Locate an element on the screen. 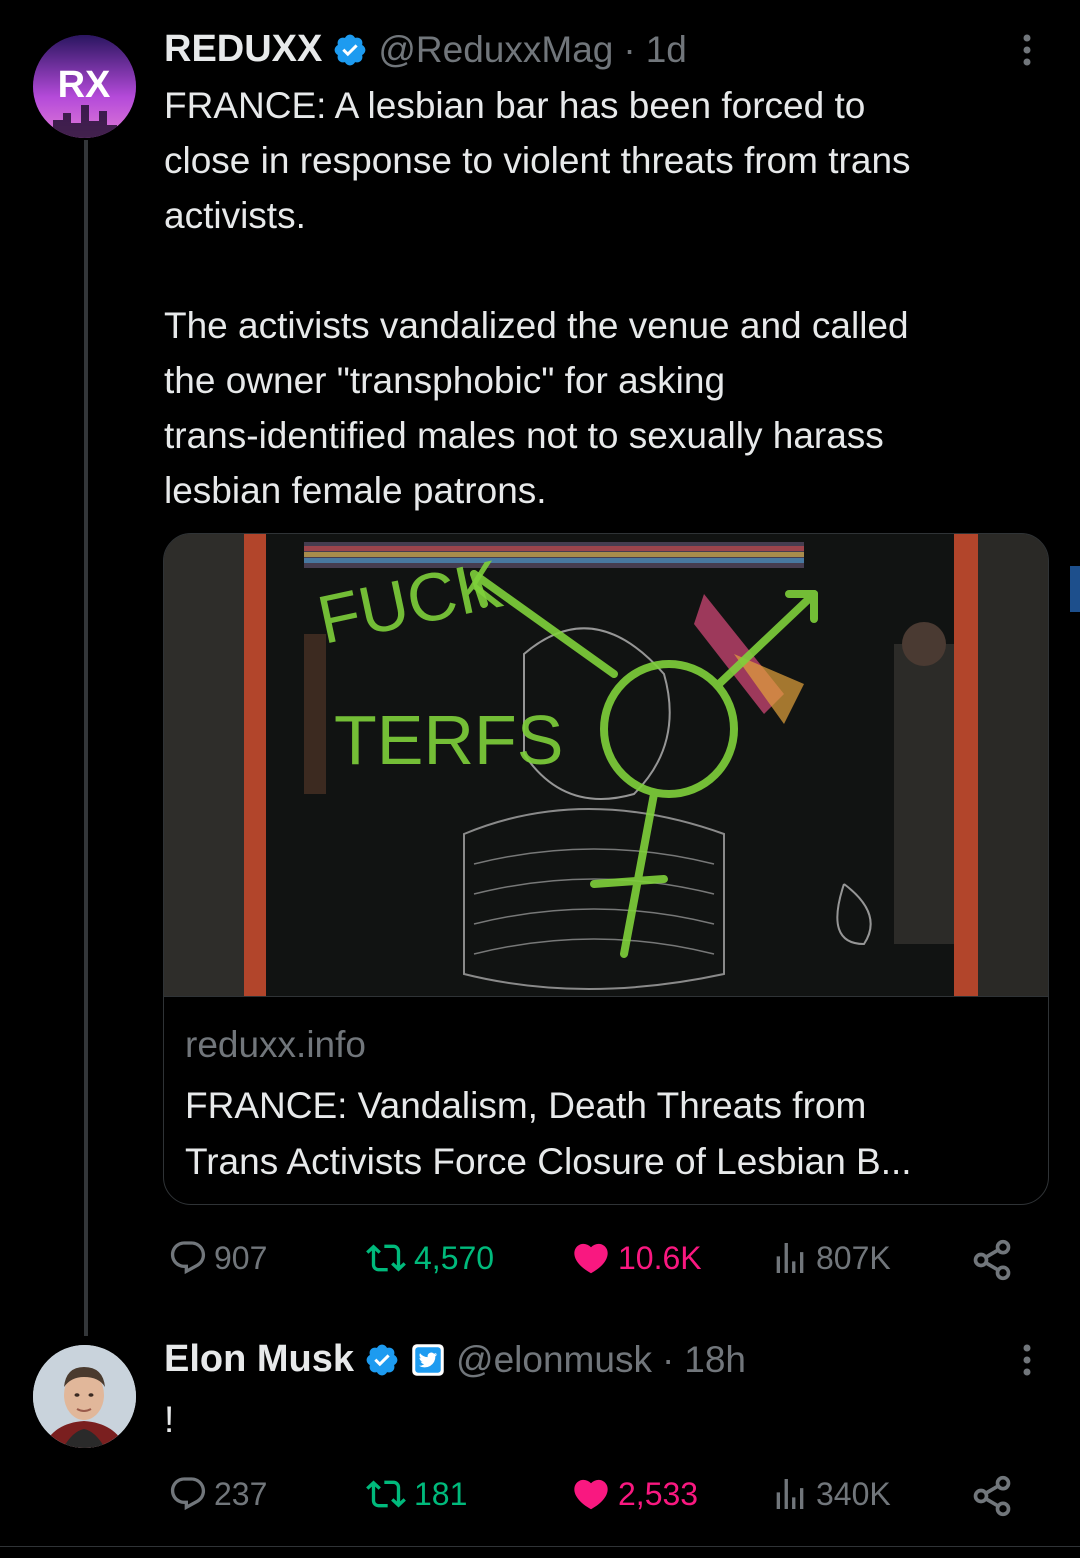 Image resolution: width=1080 pixels, height=1558 pixels. text-line: lesbian female patrons. is located at coordinates (355, 490).